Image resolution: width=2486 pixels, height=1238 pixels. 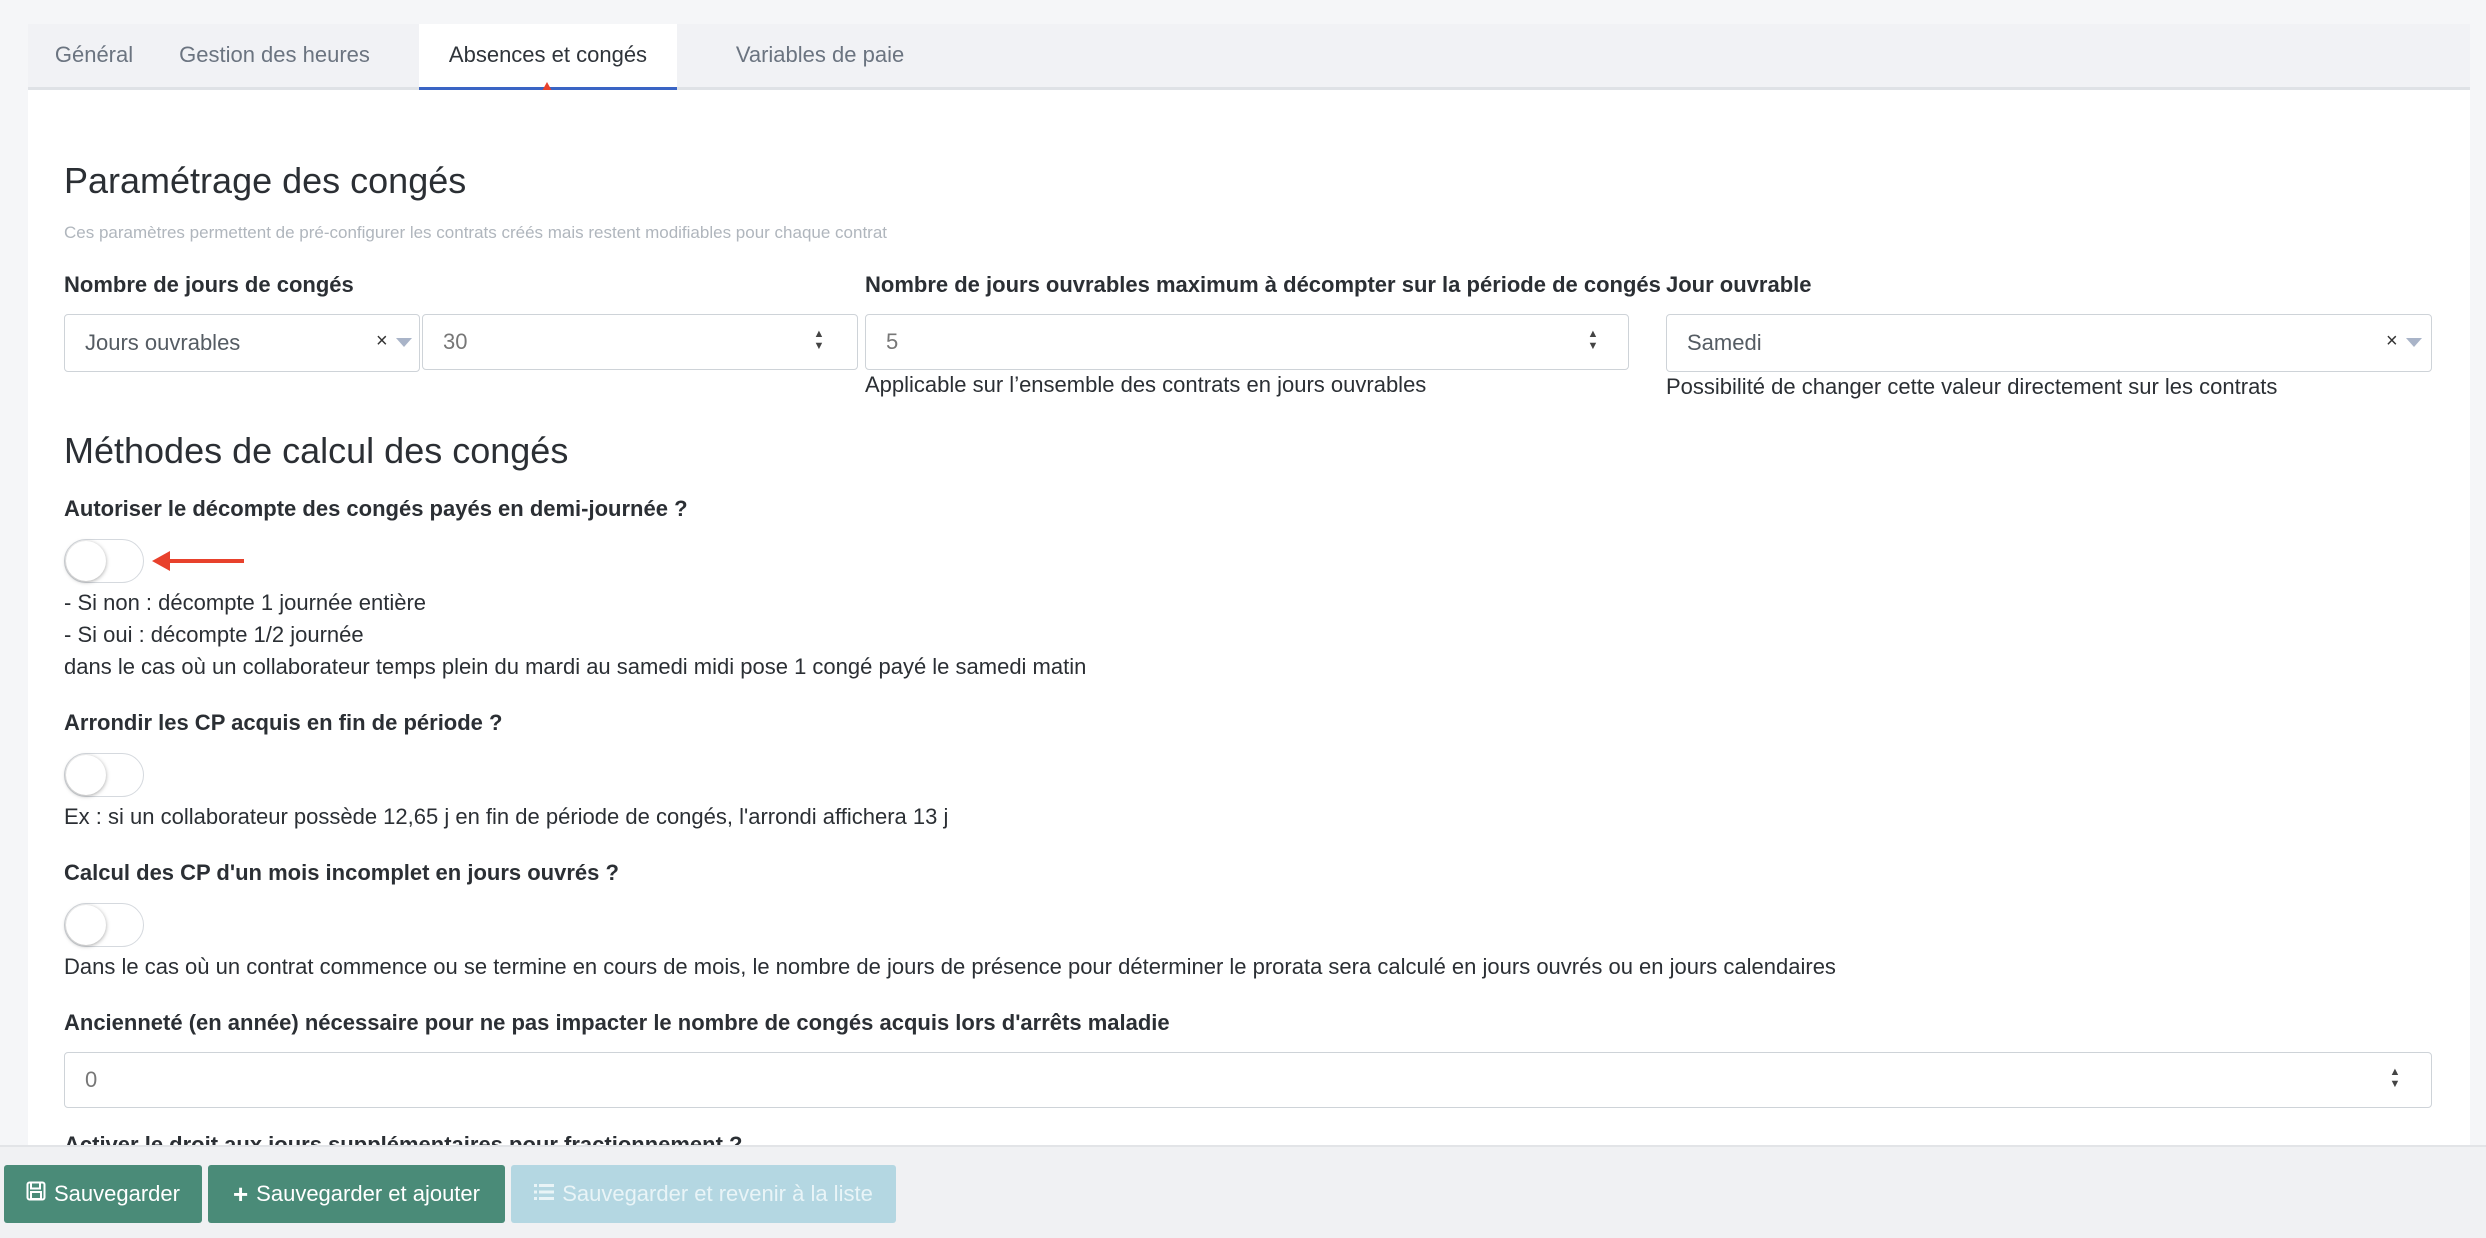 I want to click on days-label: Nombre de jours de congés, so click(x=209, y=284).